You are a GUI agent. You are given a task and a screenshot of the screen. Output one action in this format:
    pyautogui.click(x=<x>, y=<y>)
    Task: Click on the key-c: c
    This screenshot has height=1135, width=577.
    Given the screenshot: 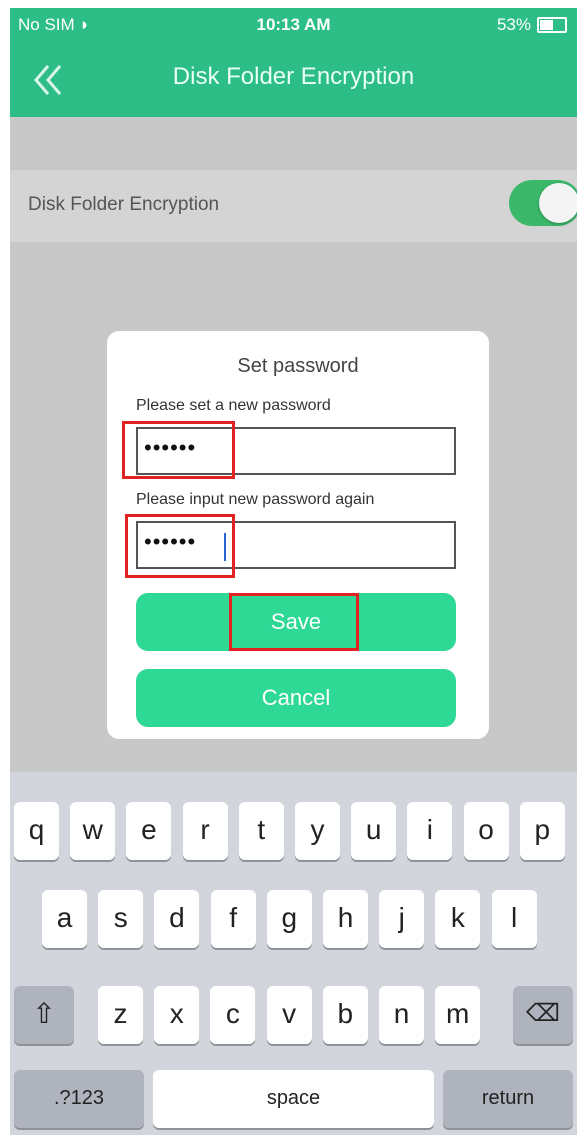 What is the action you would take?
    pyautogui.click(x=233, y=1015)
    